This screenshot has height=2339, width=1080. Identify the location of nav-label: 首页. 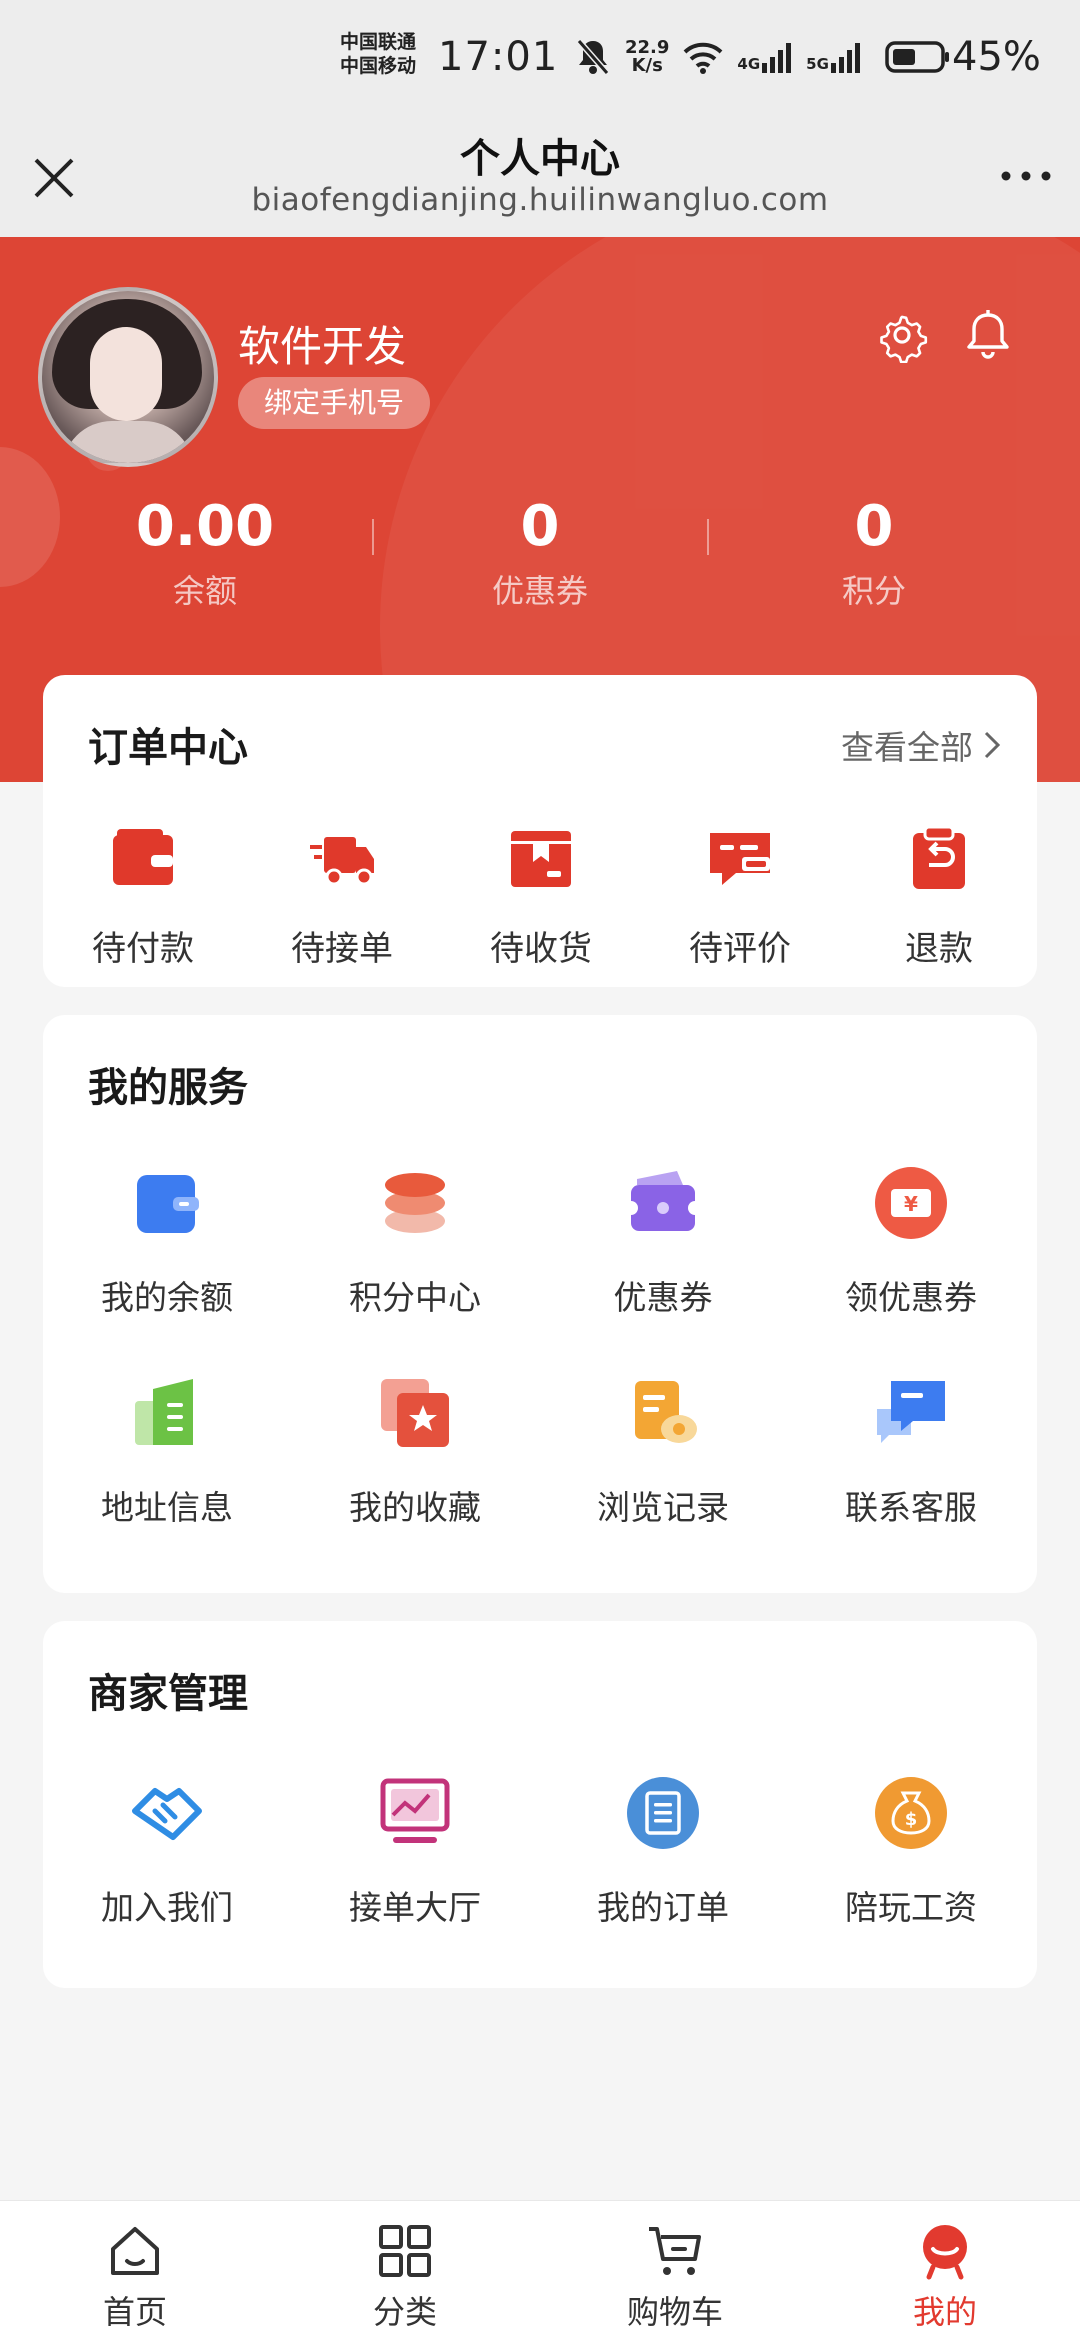
(134, 2312).